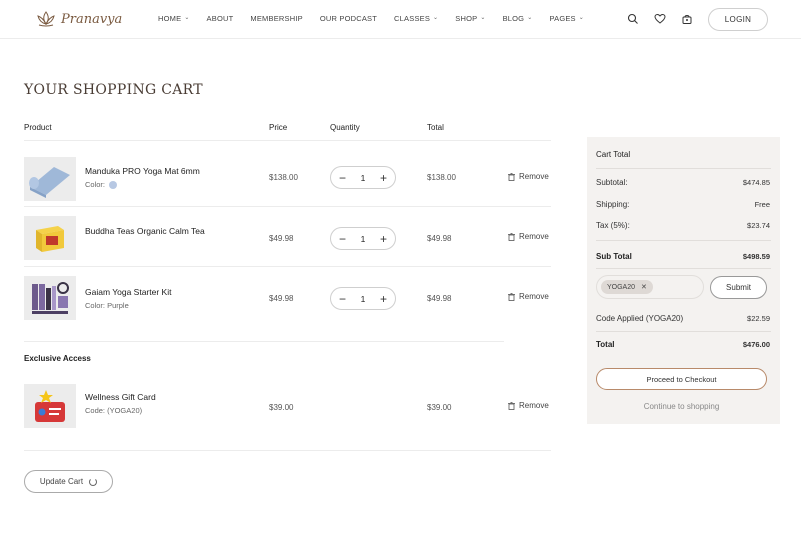 Image resolution: width=801 pixels, height=552 pixels. I want to click on tax-value: $23.74, so click(758, 225).